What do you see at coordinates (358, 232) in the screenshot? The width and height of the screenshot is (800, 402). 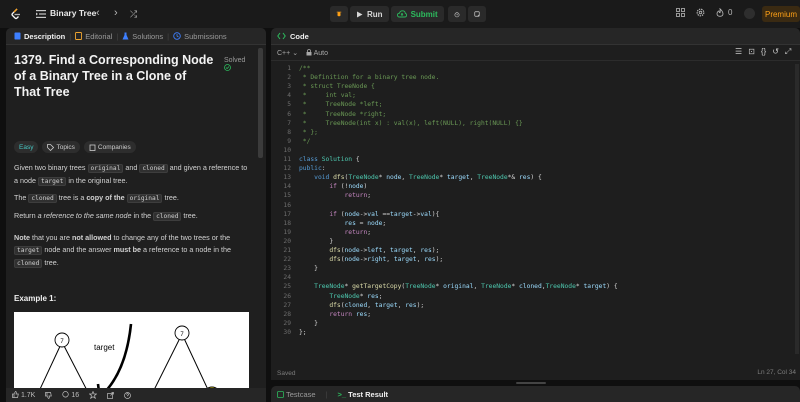 I see `line-code: return;` at bounding box center [358, 232].